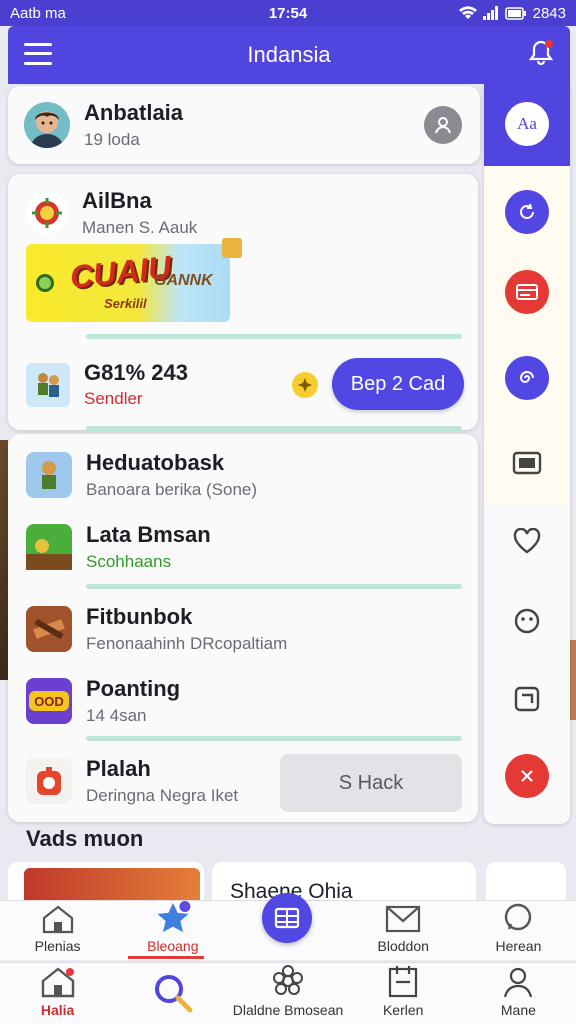  What do you see at coordinates (38, 54) in the screenshot?
I see `menu-icon` at bounding box center [38, 54].